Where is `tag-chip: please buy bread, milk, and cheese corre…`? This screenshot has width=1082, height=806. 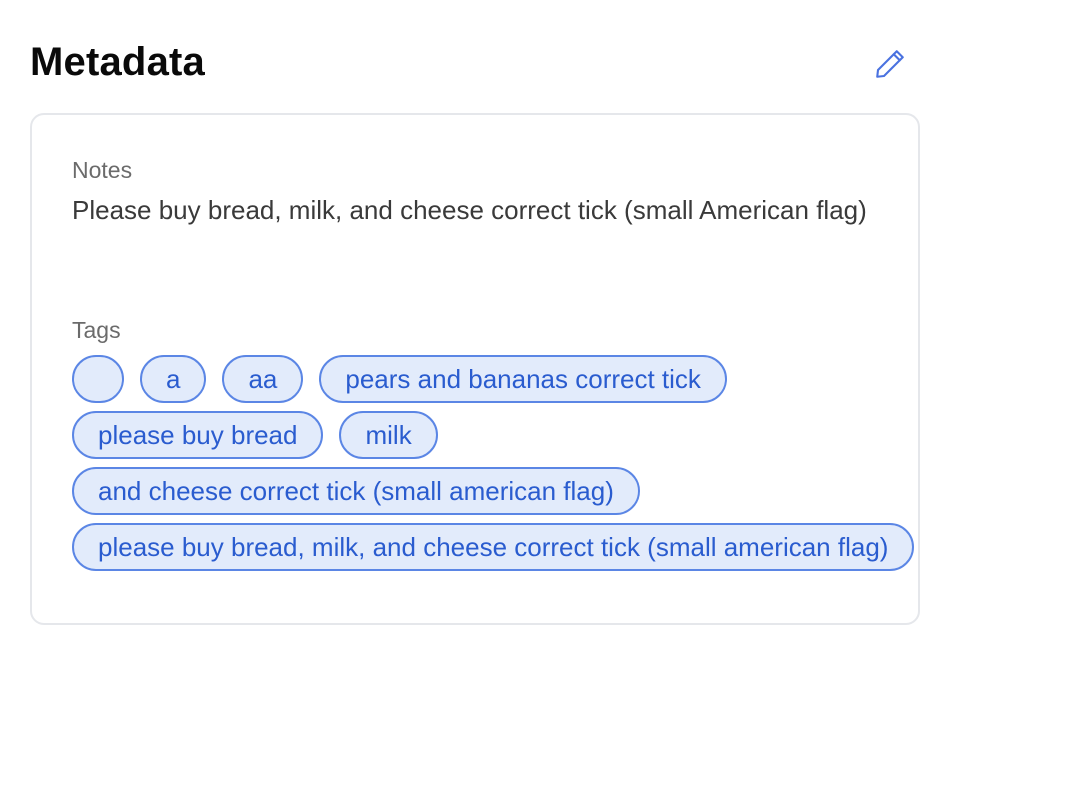 tag-chip: please buy bread, milk, and cheese corre… is located at coordinates (493, 547).